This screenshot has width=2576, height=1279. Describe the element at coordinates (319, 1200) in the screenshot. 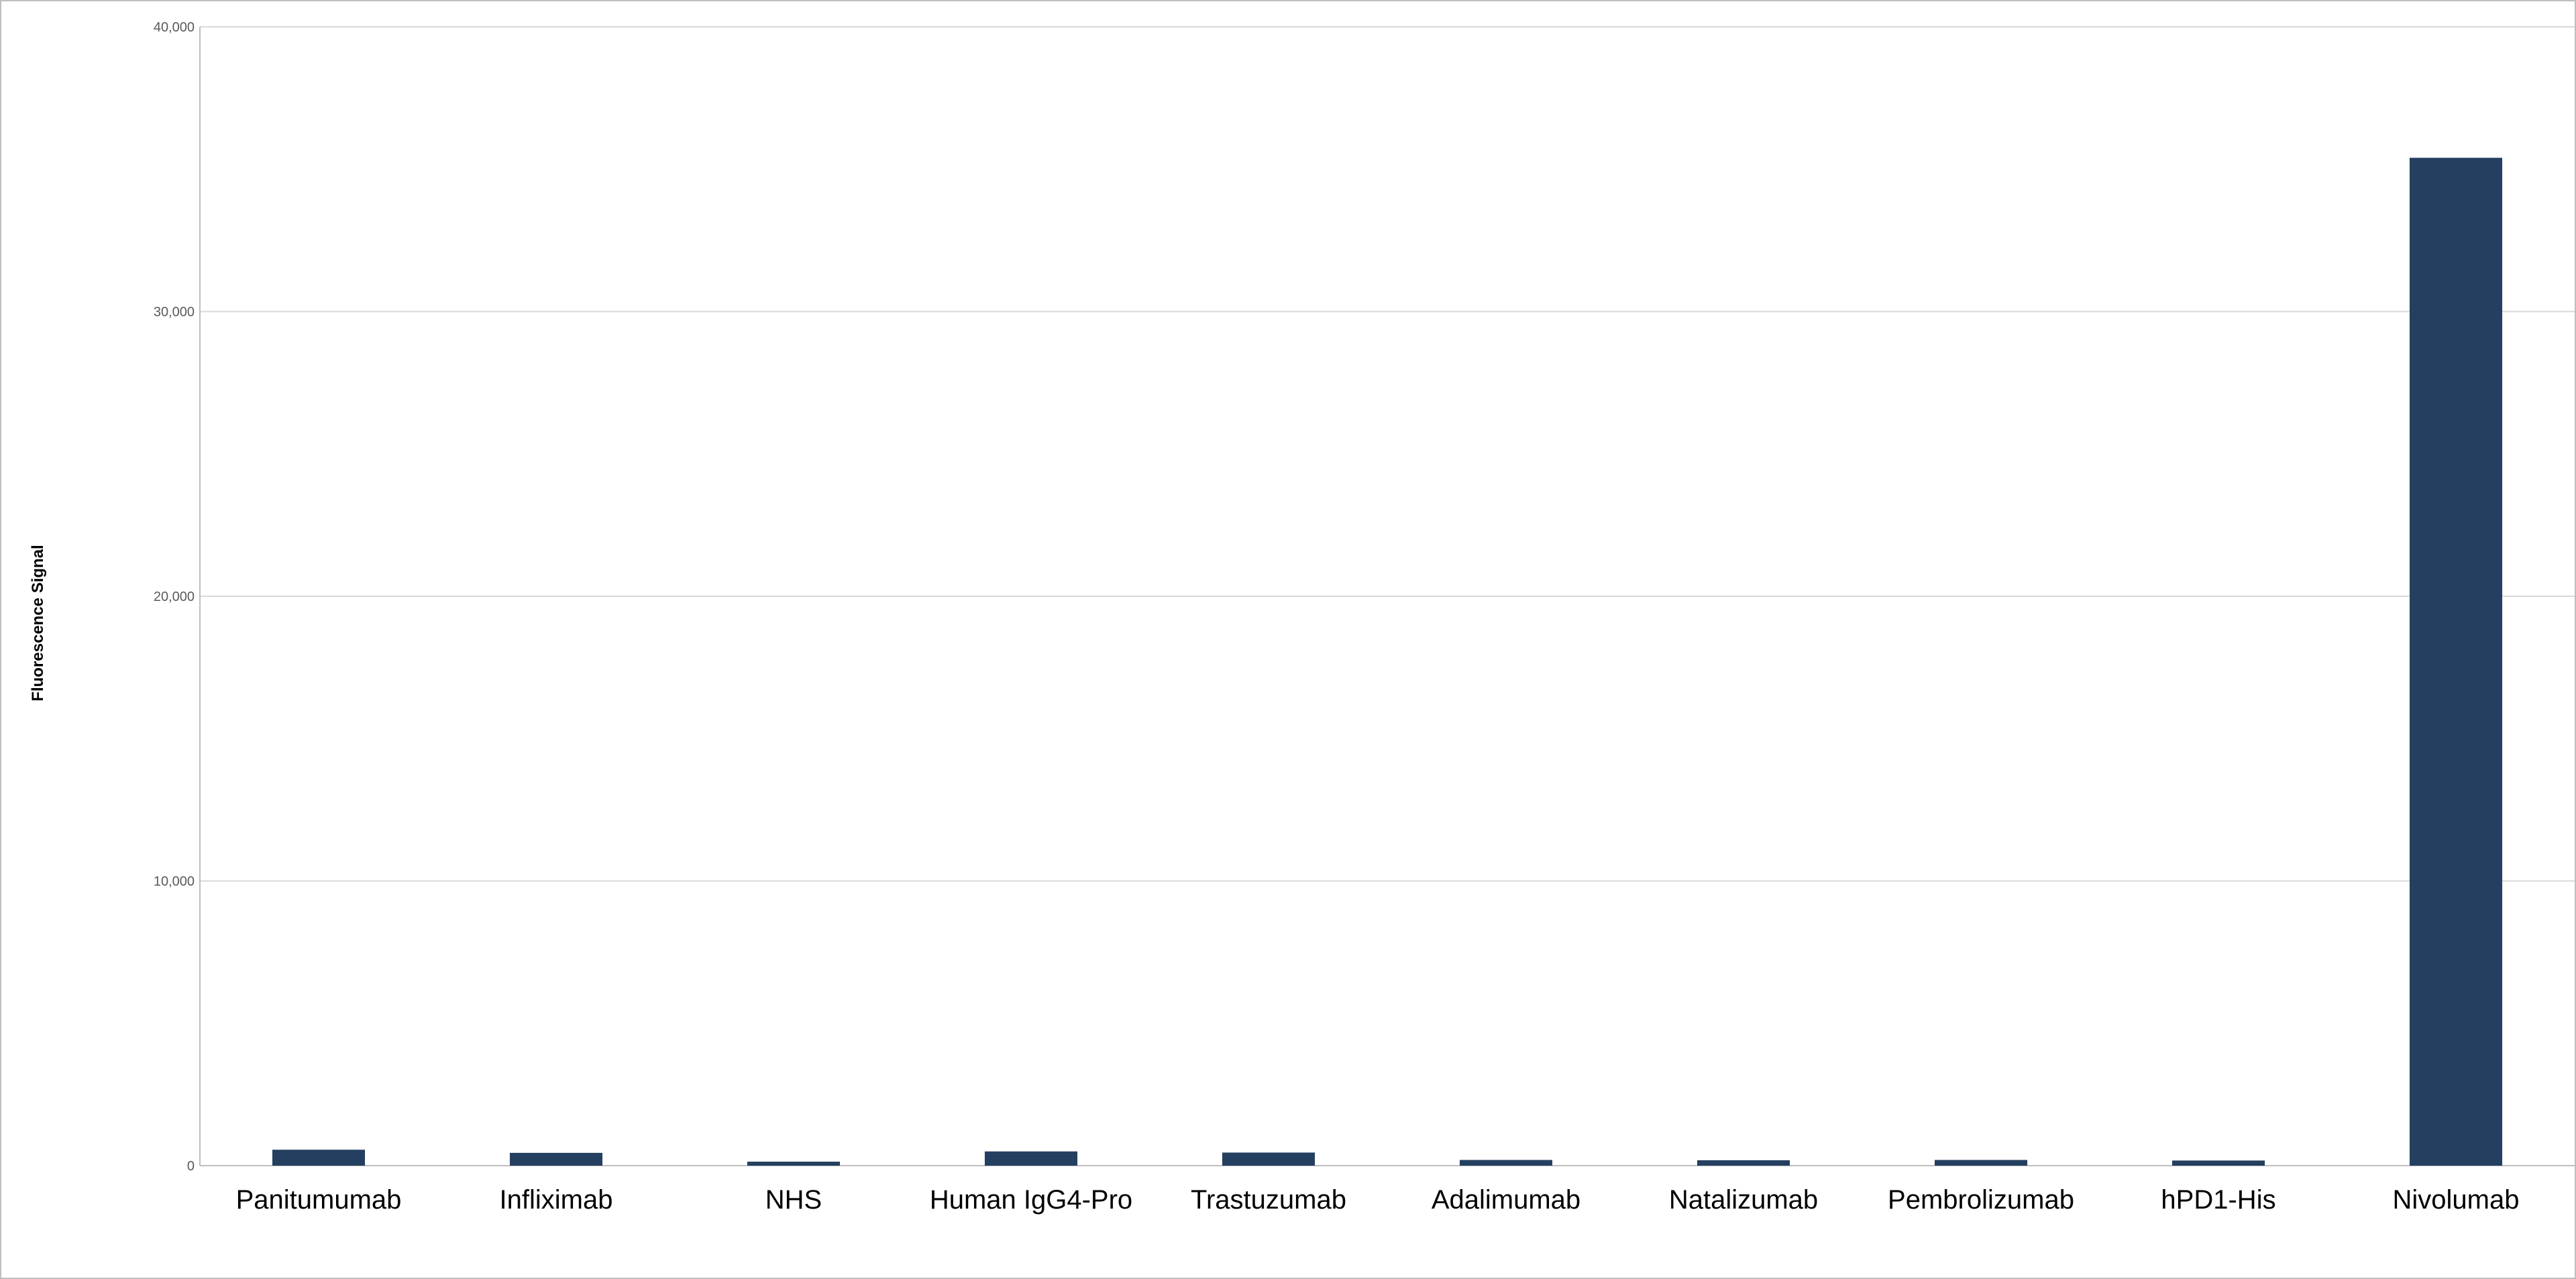

I see `x-tick-label: Panitumumab` at that location.